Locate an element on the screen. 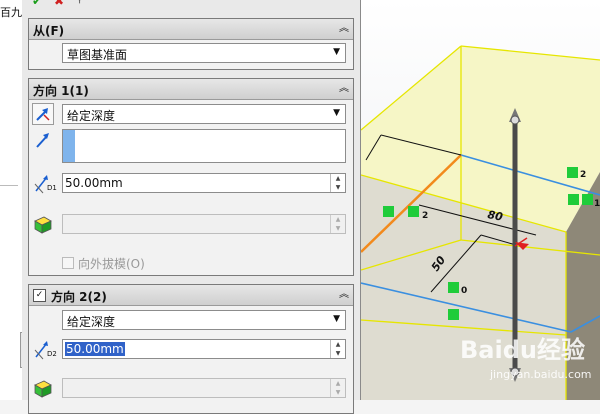  draft-spinner: ▲ ▼ is located at coordinates (337, 224).